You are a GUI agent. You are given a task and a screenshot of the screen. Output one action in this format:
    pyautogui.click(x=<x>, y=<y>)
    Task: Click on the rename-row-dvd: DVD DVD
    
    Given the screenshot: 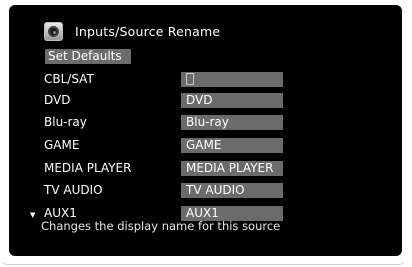 What is the action you would take?
    pyautogui.click(x=196, y=100)
    